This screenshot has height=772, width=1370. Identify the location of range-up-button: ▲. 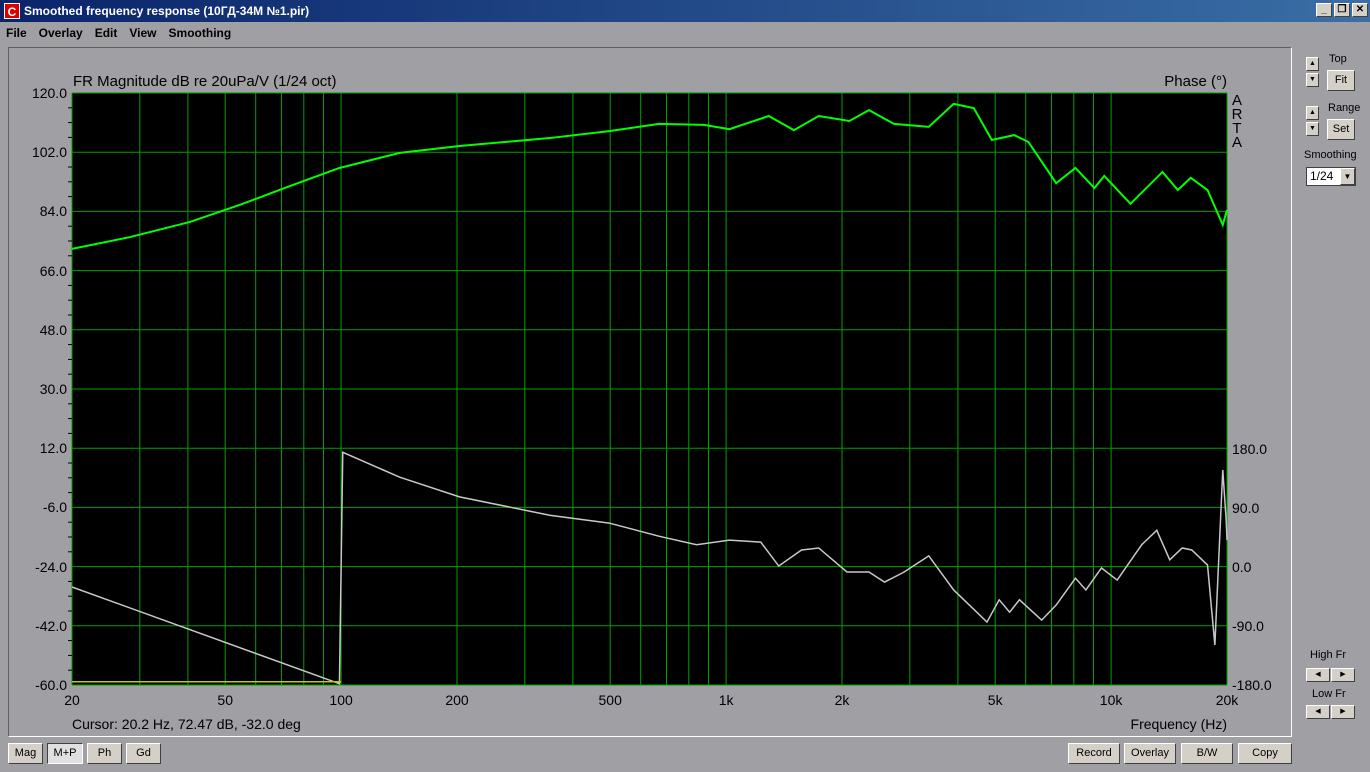
(1312, 113).